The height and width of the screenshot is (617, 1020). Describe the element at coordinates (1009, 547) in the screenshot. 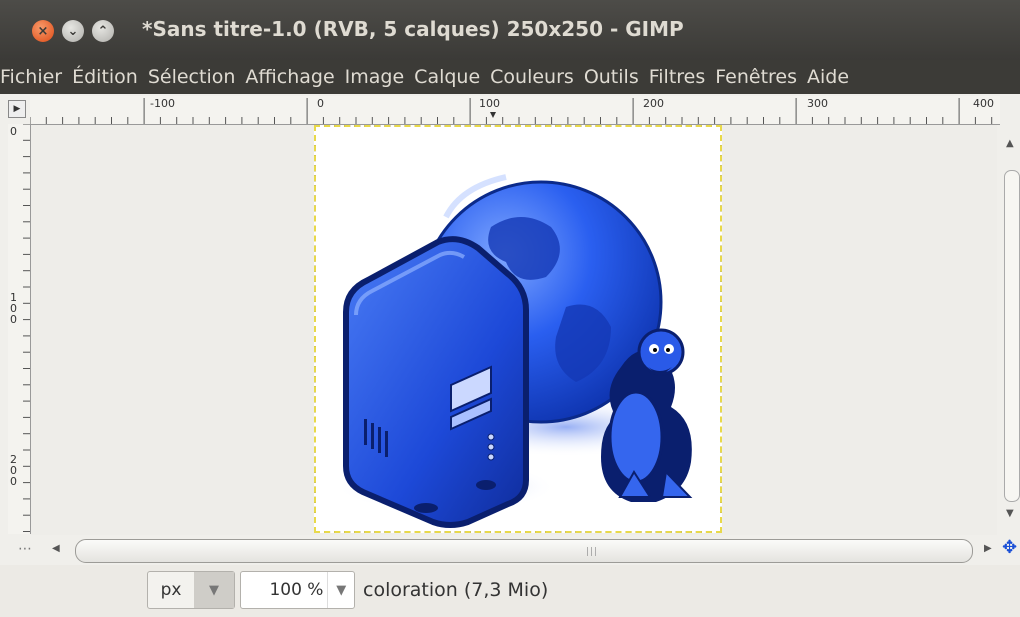

I see `navigate-icon: ✥` at that location.